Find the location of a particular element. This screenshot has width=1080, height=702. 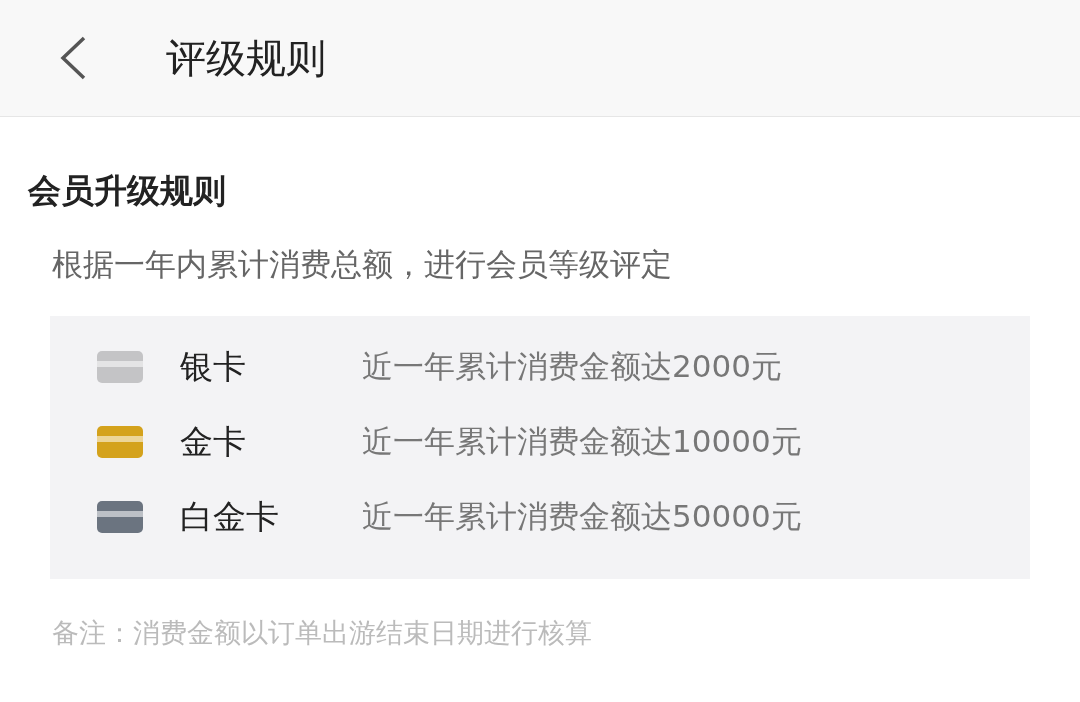

level-requirement: 近一年累计消费金额达50000元 is located at coordinates (582, 516).